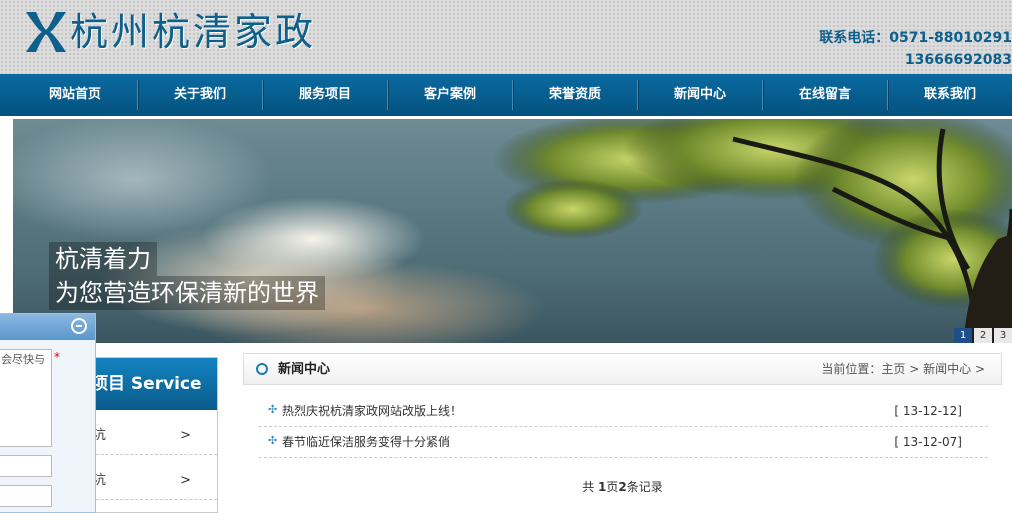 The width and height of the screenshot is (1012, 513). I want to click on logo-icon, so click(46, 32).